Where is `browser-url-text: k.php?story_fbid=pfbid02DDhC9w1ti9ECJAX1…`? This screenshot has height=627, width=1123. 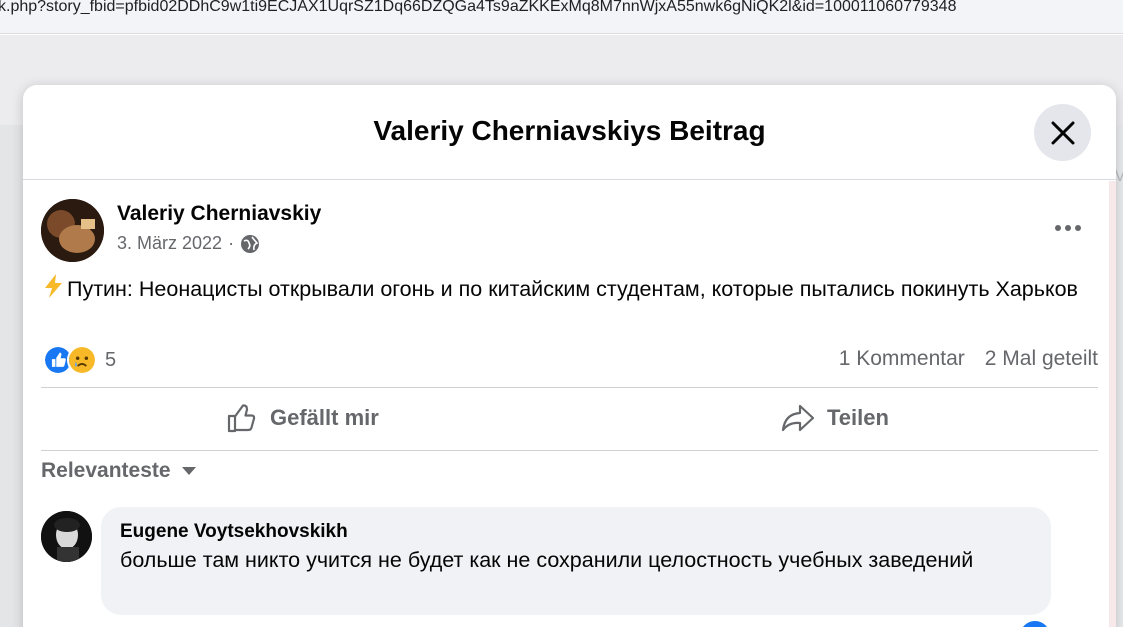 browser-url-text: k.php?story_fbid=pfbid02DDhC9w1ti9ECJAX1… is located at coordinates (478, 7).